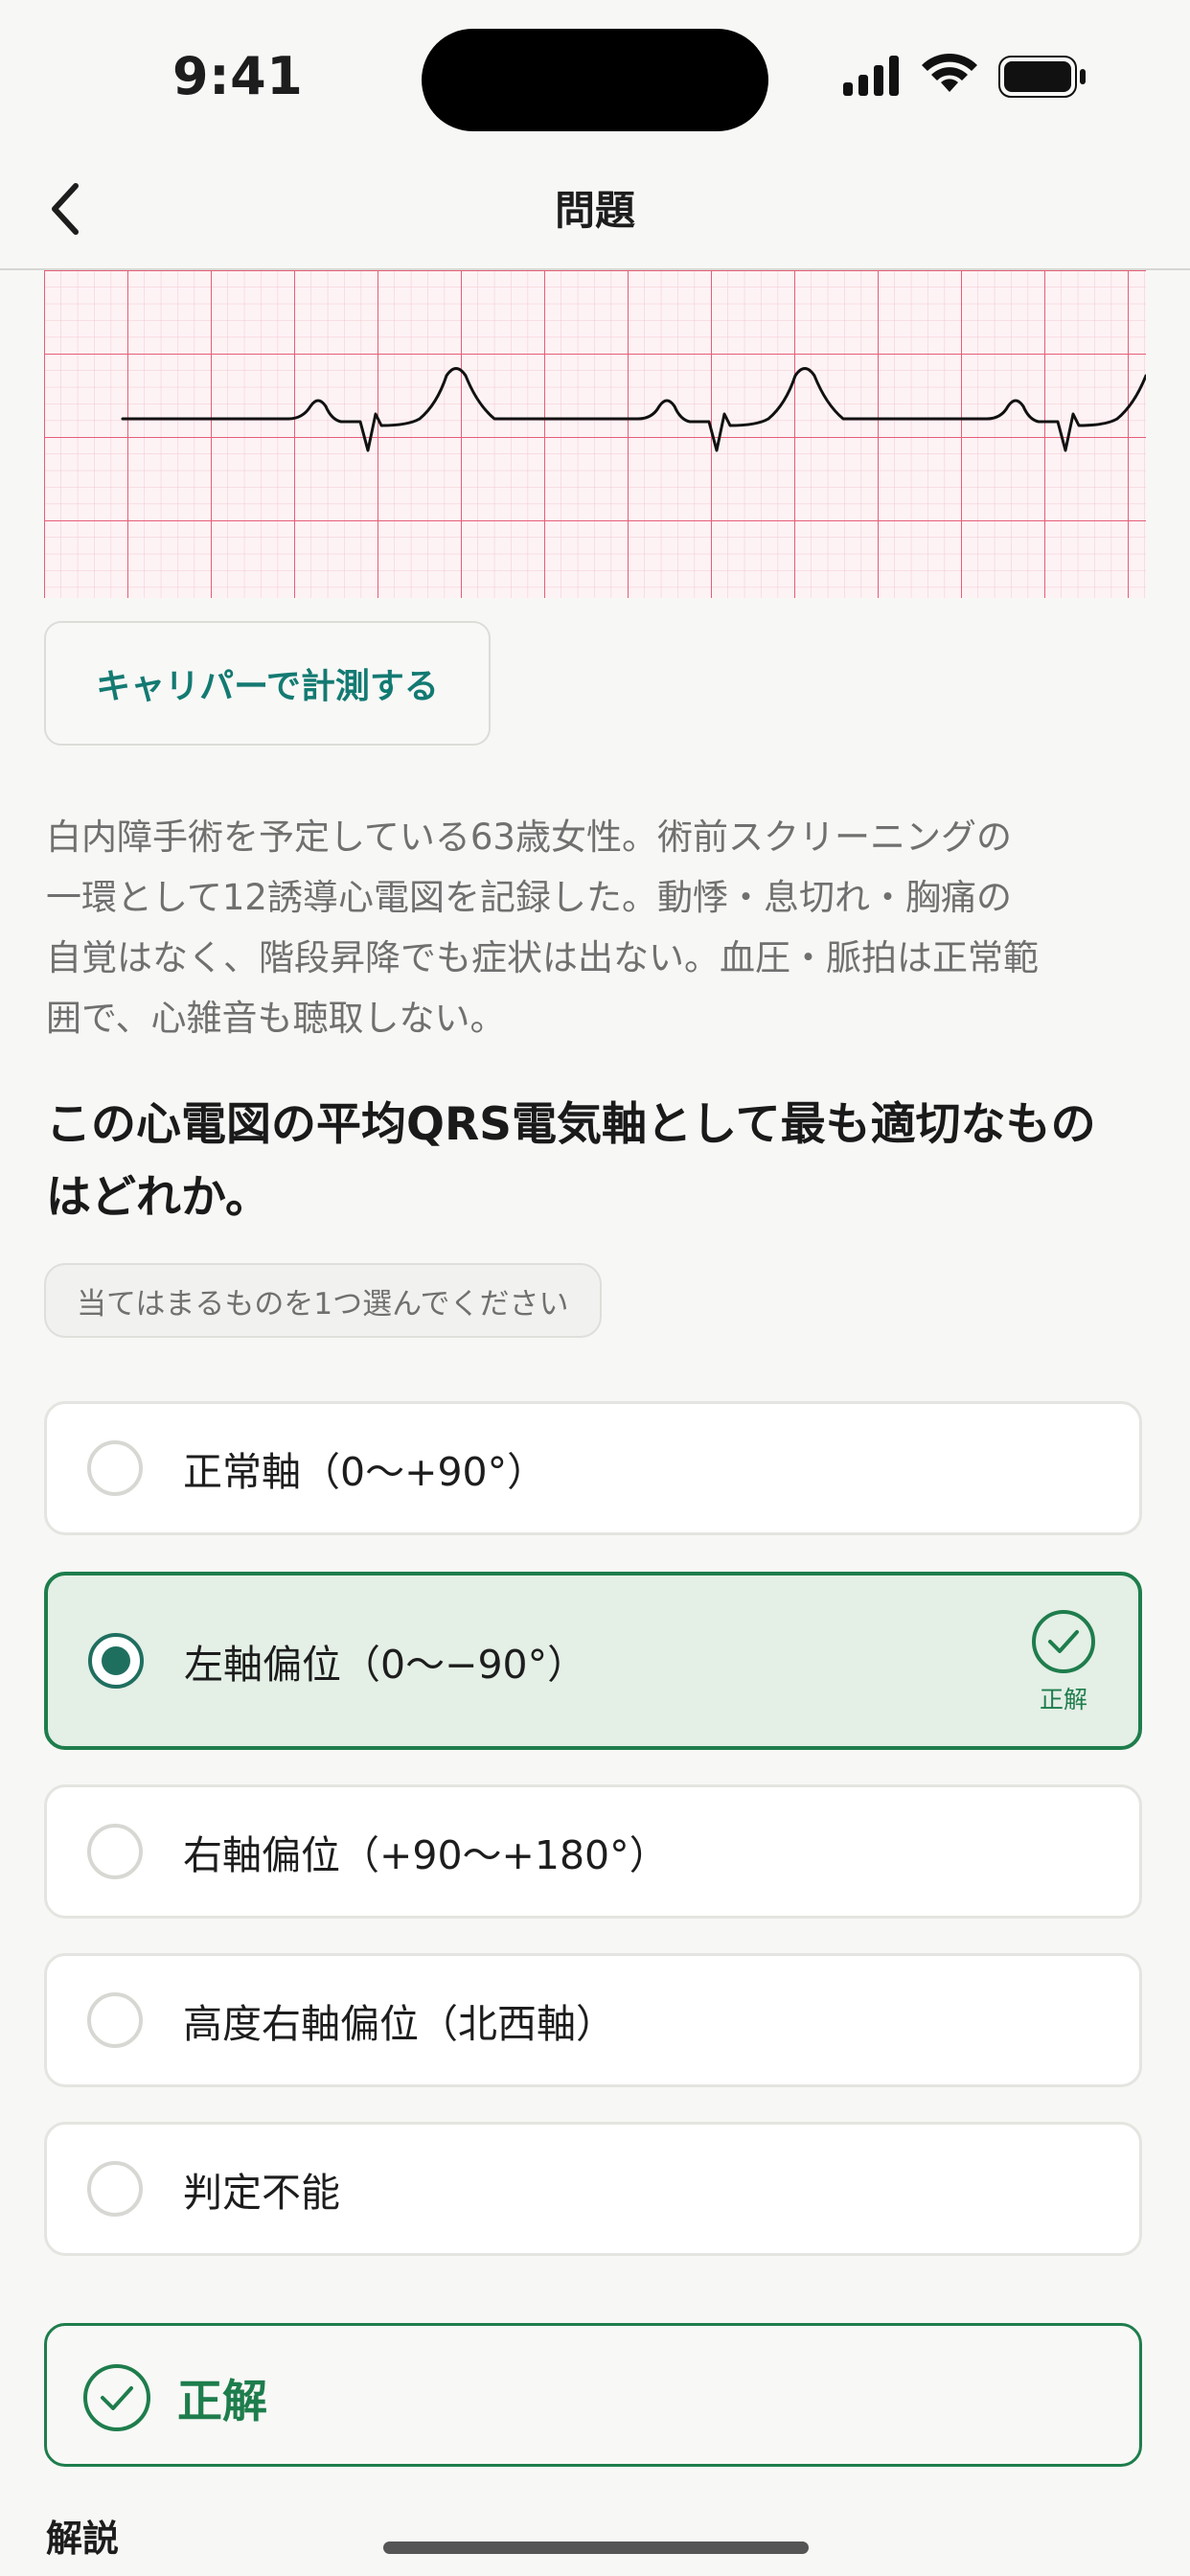  I want to click on status-time: 9:41, so click(238, 76).